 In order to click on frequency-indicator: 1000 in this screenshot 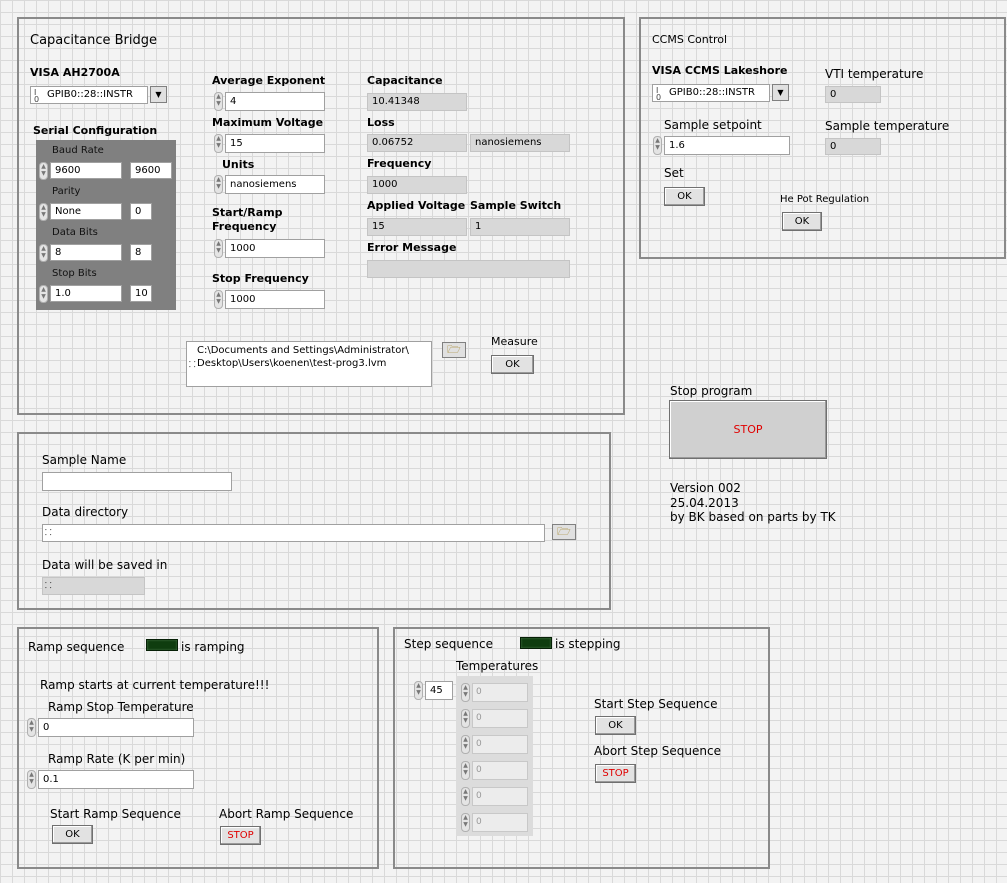, I will do `click(417, 185)`.